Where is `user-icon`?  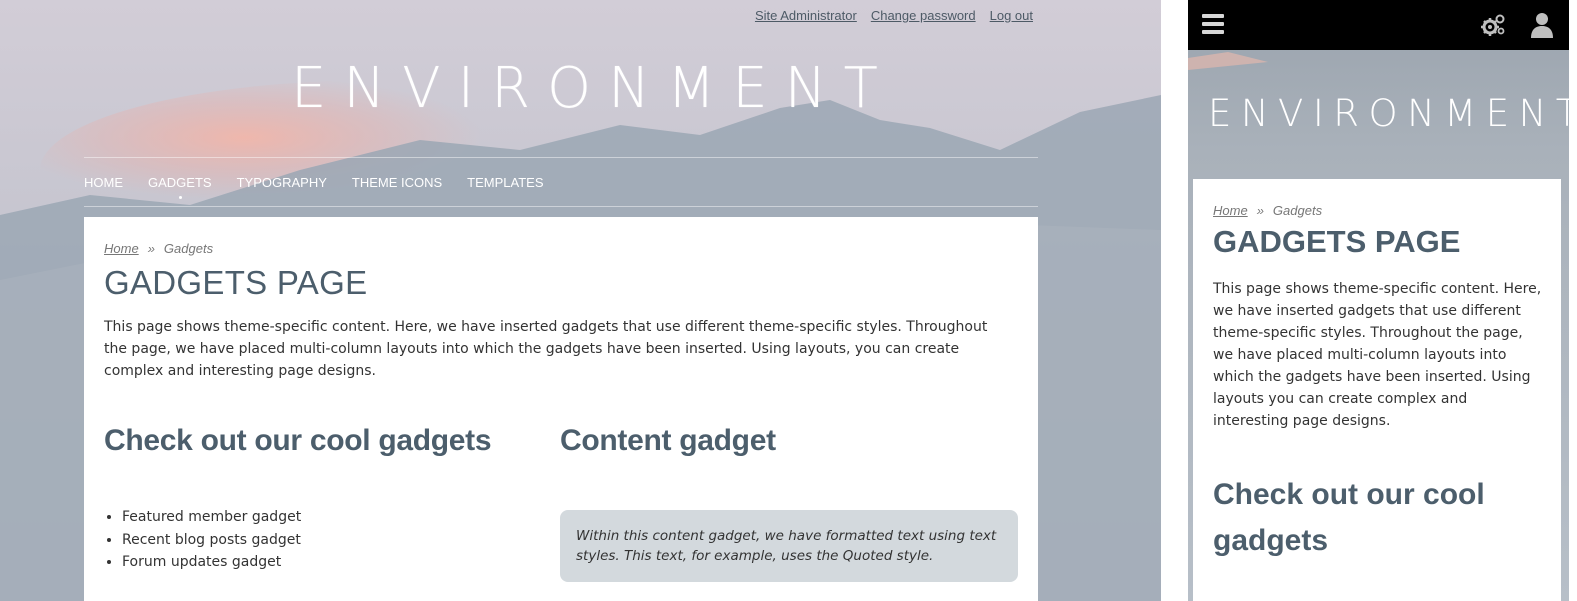
user-icon is located at coordinates (1542, 25).